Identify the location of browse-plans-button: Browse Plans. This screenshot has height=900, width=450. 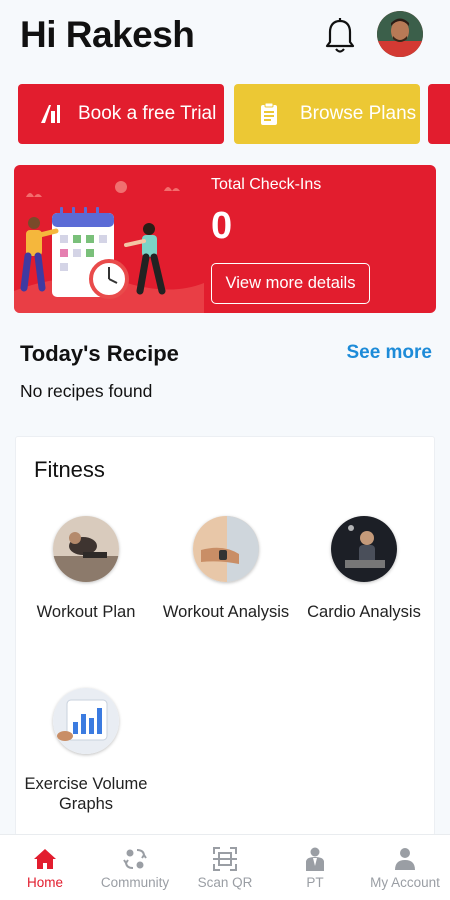
(327, 114).